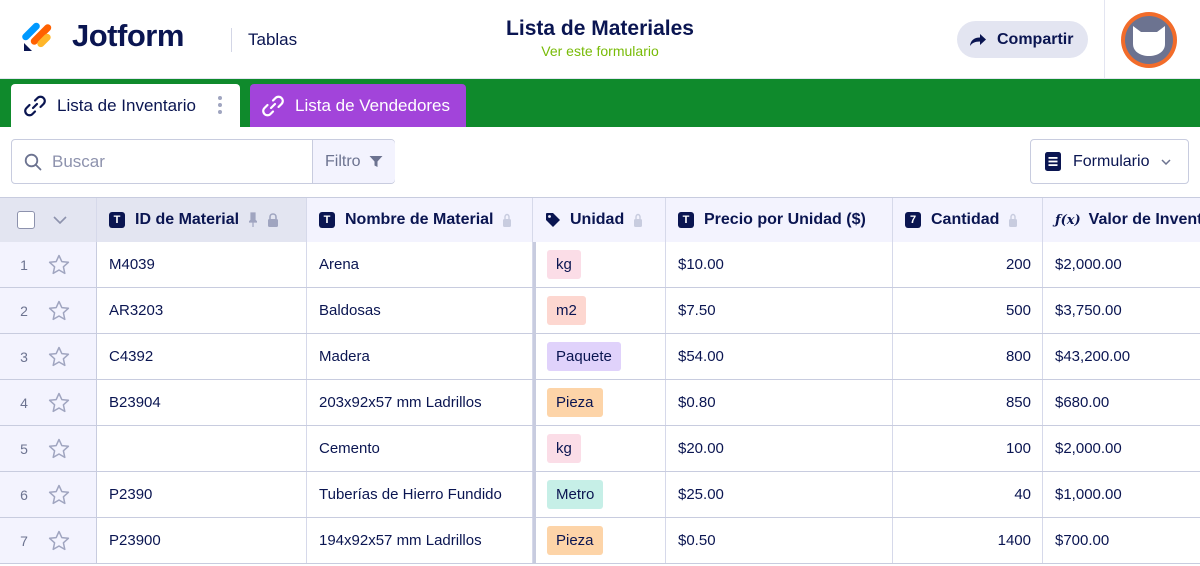 This screenshot has width=1200, height=566. I want to click on user-avatar, so click(1149, 40).